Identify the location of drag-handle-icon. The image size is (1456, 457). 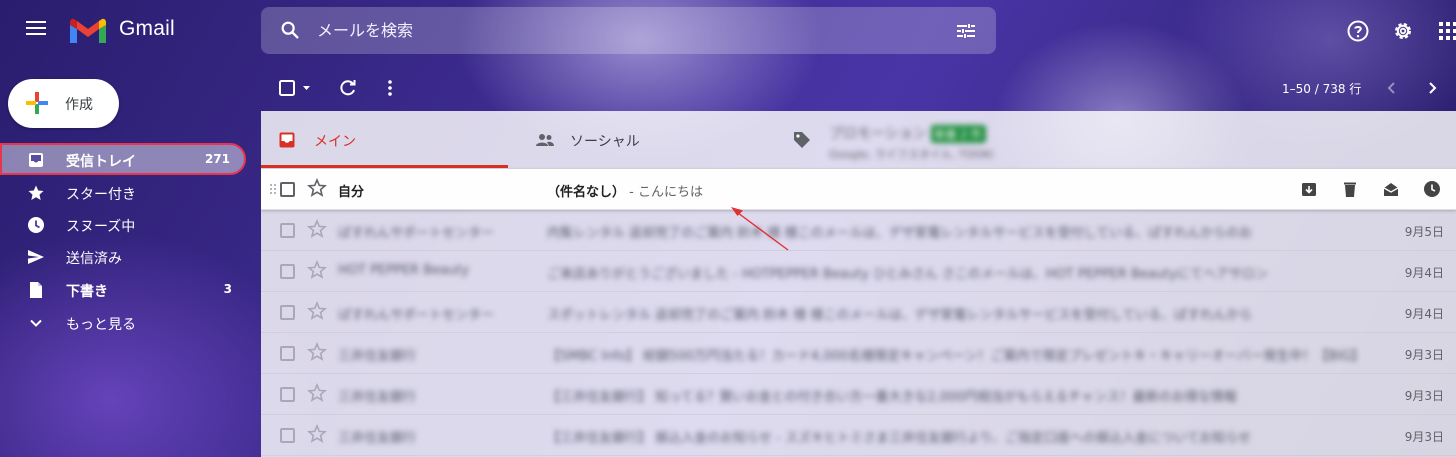
(273, 189).